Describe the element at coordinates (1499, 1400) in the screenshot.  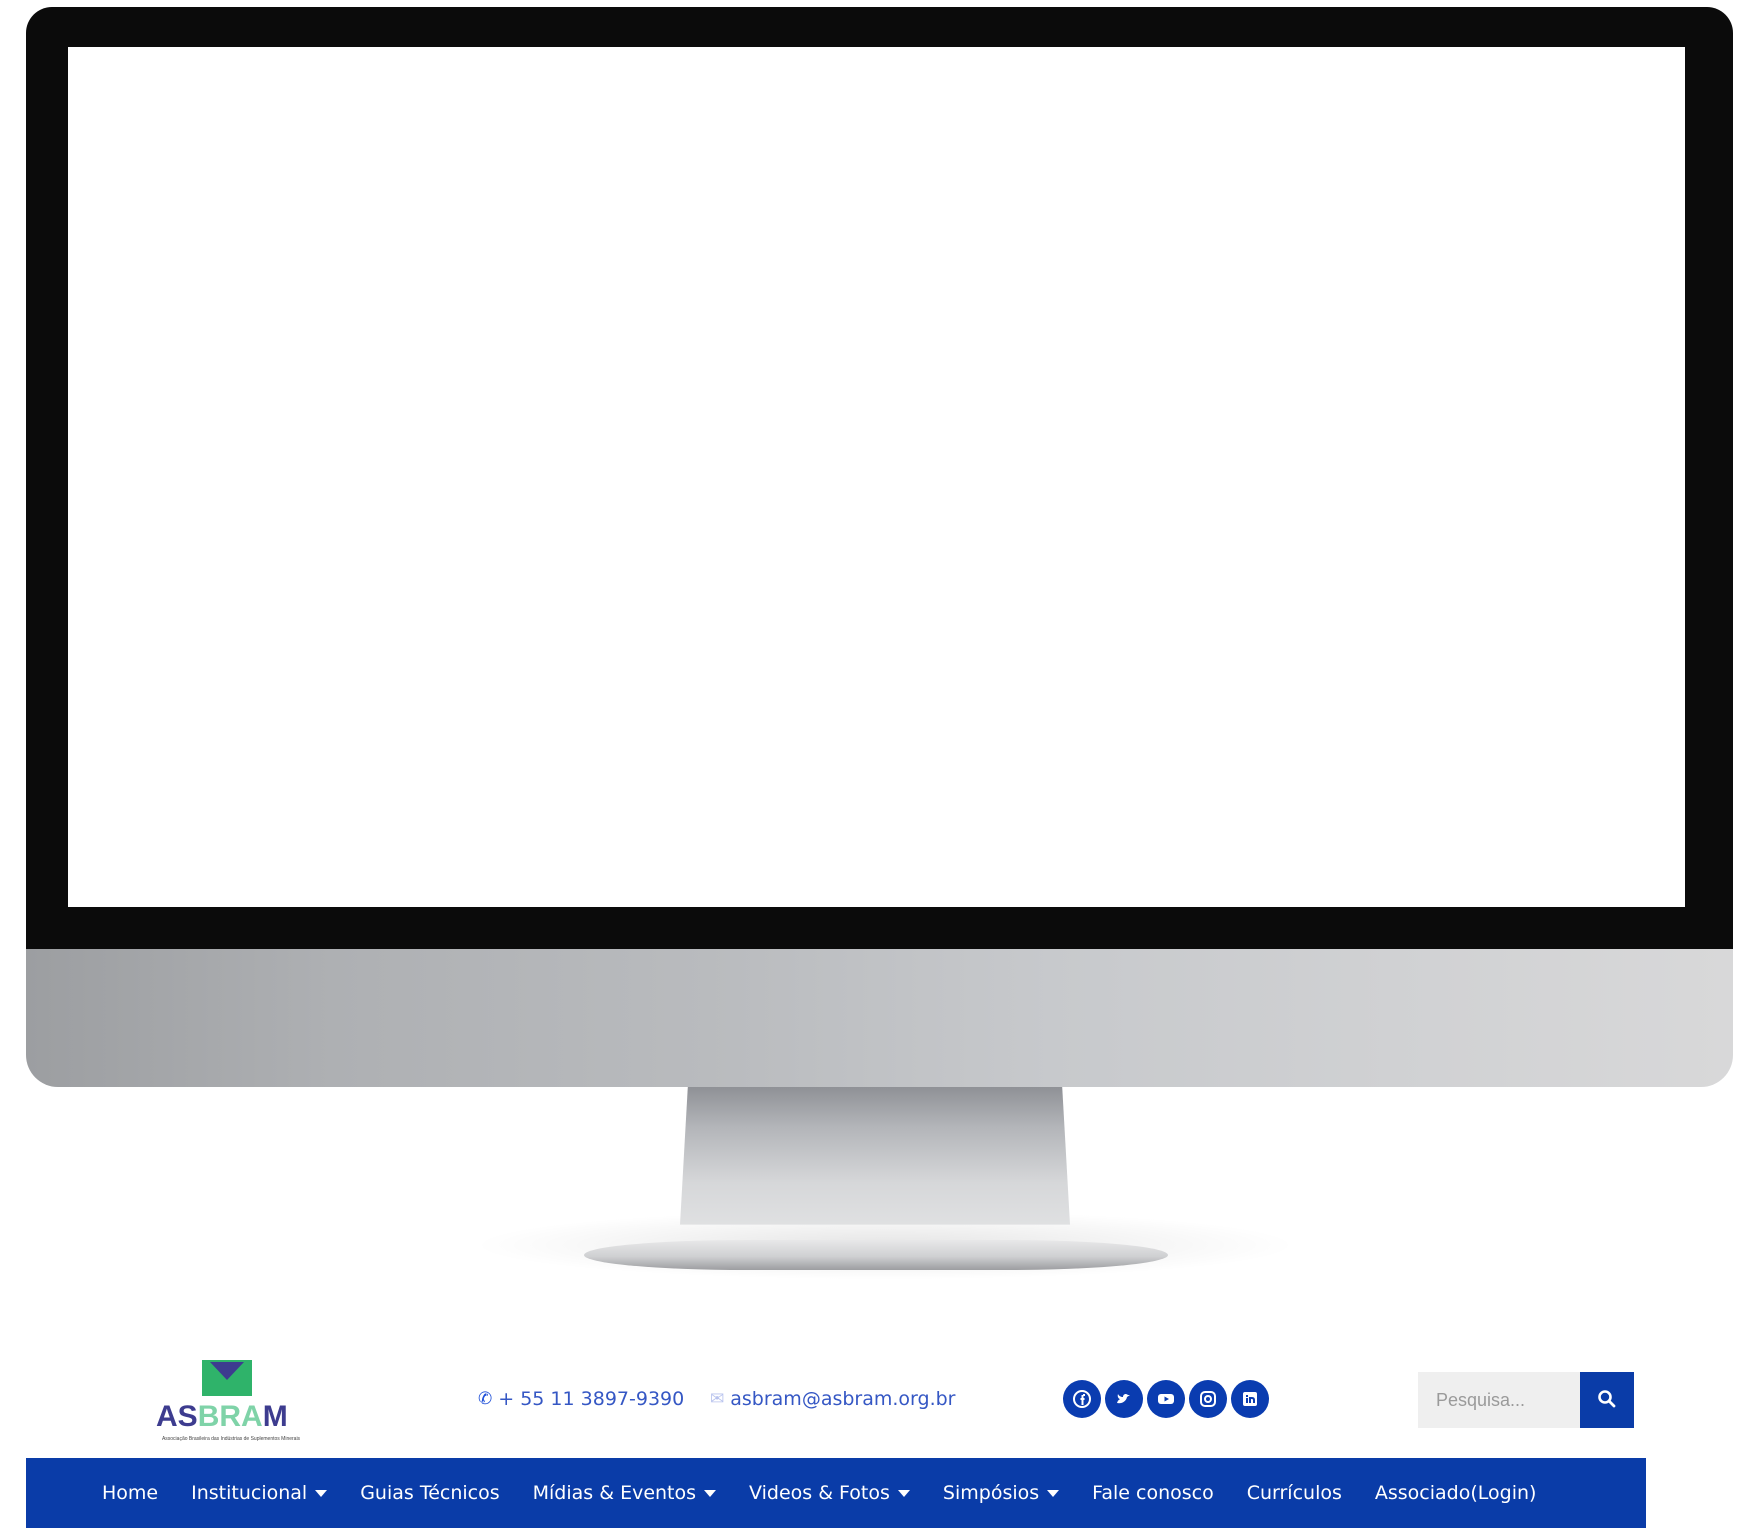
I see `search-input` at that location.